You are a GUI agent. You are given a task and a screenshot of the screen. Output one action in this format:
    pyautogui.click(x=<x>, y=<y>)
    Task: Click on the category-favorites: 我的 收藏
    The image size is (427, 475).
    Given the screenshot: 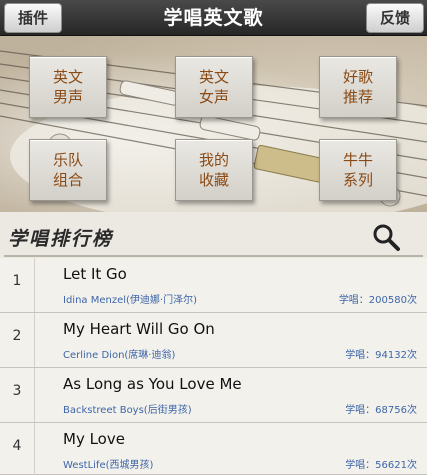 What is the action you would take?
    pyautogui.click(x=214, y=170)
    